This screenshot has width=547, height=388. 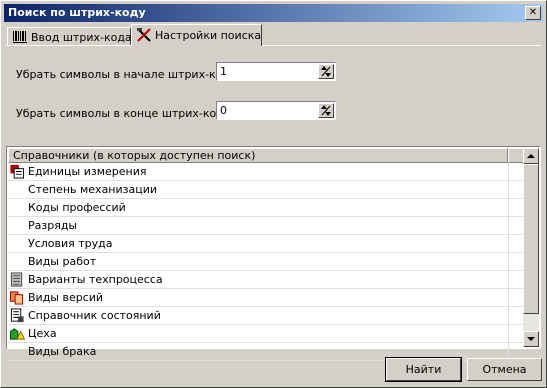 I want to click on arrow-up-icon, so click(x=531, y=156).